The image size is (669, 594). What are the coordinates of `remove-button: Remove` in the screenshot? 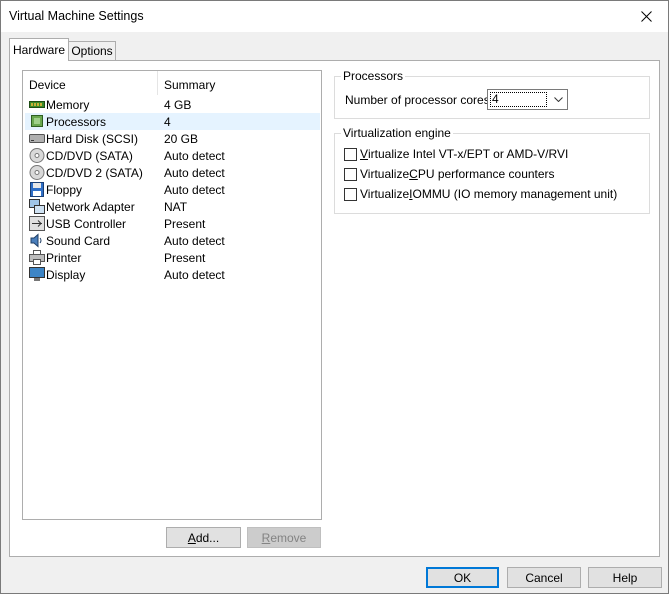 It's located at (284, 537).